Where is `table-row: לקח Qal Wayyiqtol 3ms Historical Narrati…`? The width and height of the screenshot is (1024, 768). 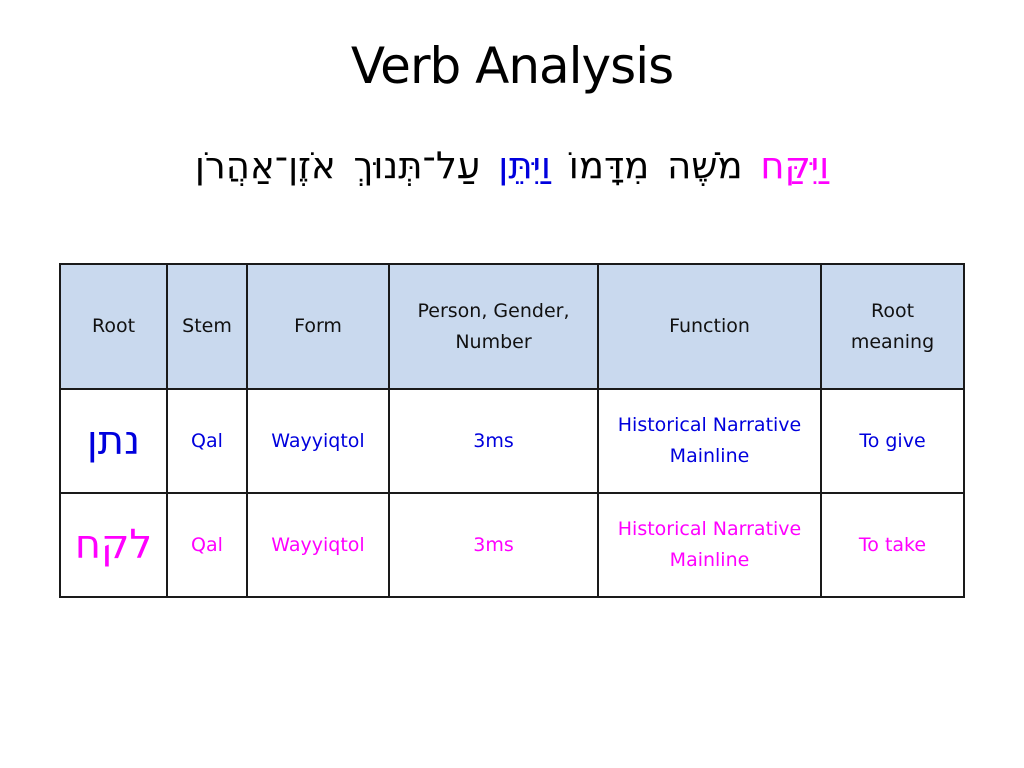 table-row: לקח Qal Wayyiqtol 3ms Historical Narrati… is located at coordinates (512, 545).